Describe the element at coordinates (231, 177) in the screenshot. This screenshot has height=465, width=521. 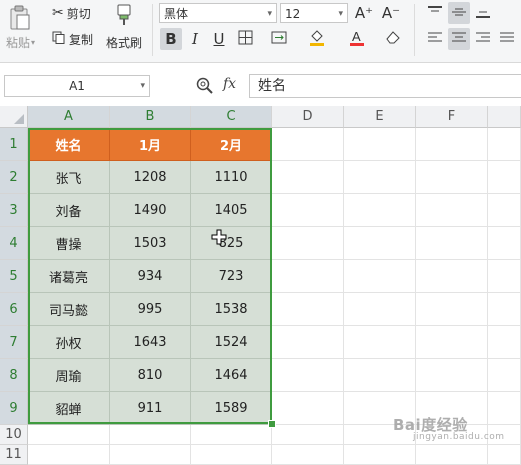
I see `table-cell: 1110` at that location.